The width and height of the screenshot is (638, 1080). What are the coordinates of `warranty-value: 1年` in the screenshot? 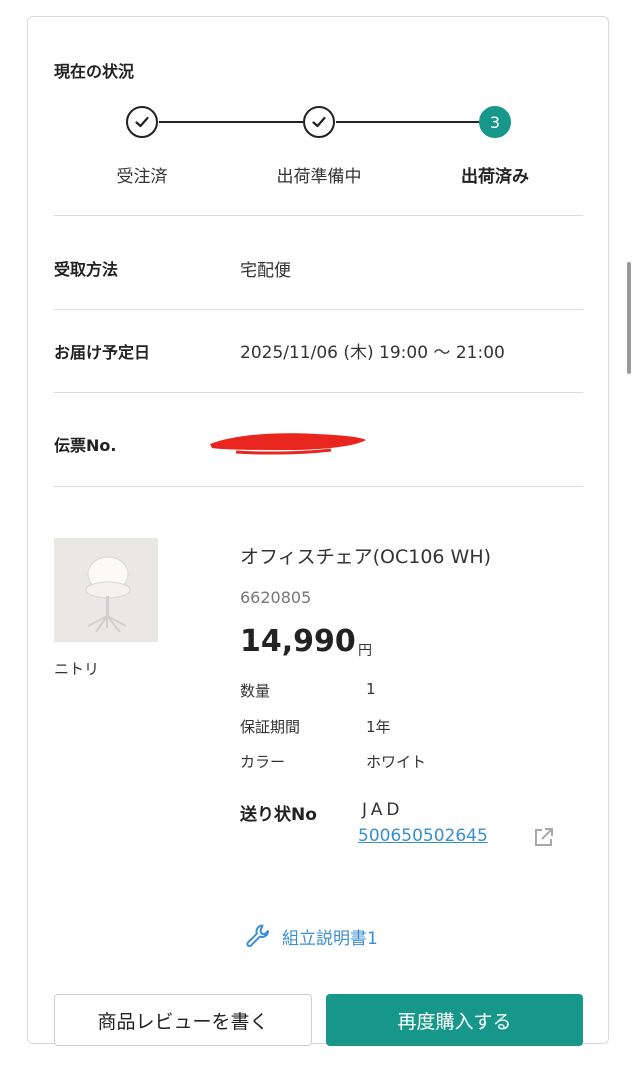 It's located at (378, 727).